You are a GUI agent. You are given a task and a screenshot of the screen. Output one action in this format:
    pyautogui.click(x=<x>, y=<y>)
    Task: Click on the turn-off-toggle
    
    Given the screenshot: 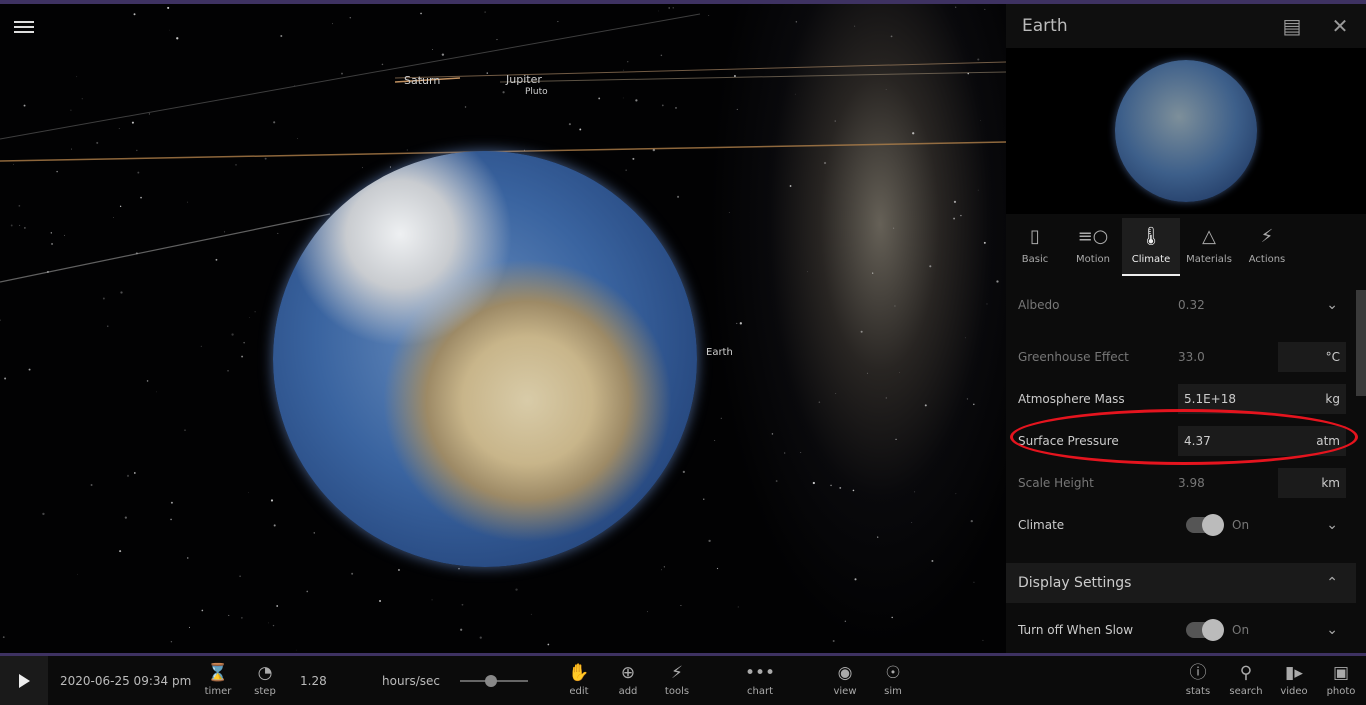 What is the action you would take?
    pyautogui.click(x=1205, y=630)
    